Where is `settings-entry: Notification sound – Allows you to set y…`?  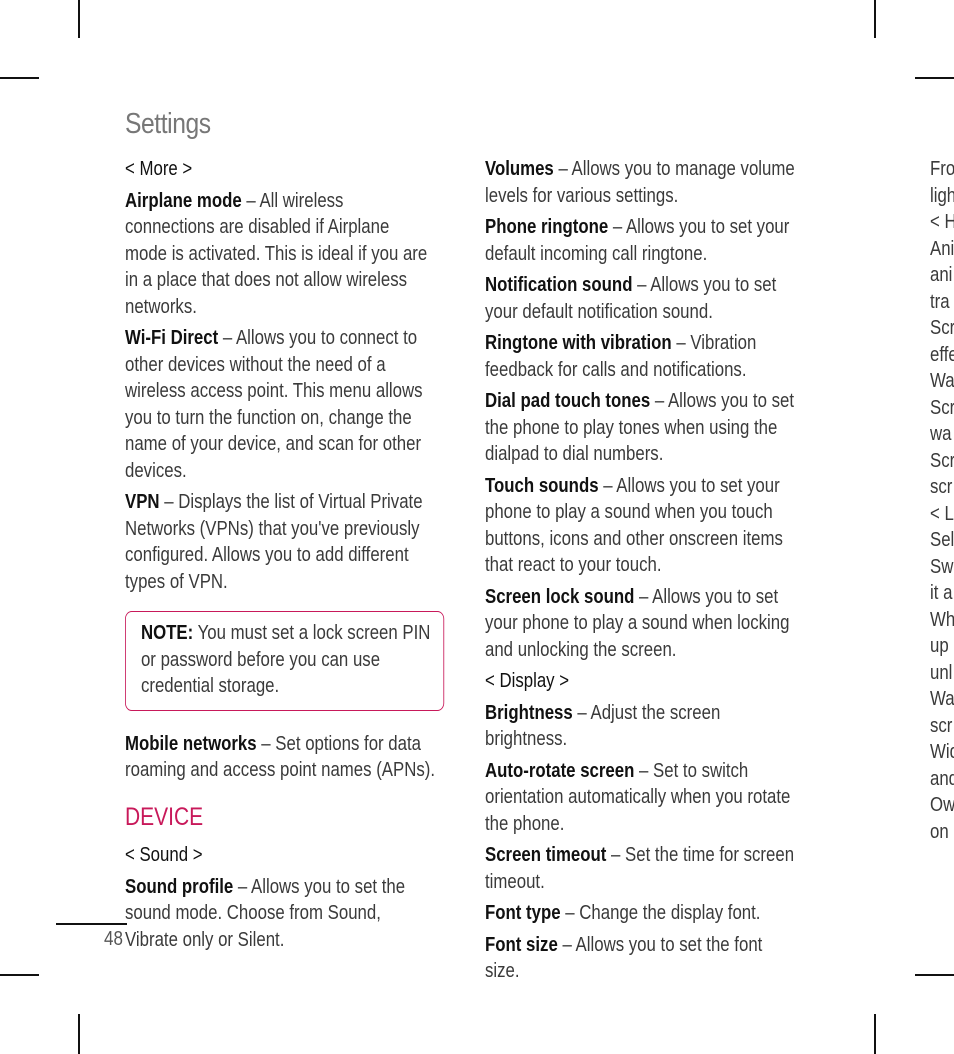 settings-entry: Notification sound – Allows you to set y… is located at coordinates (640, 298).